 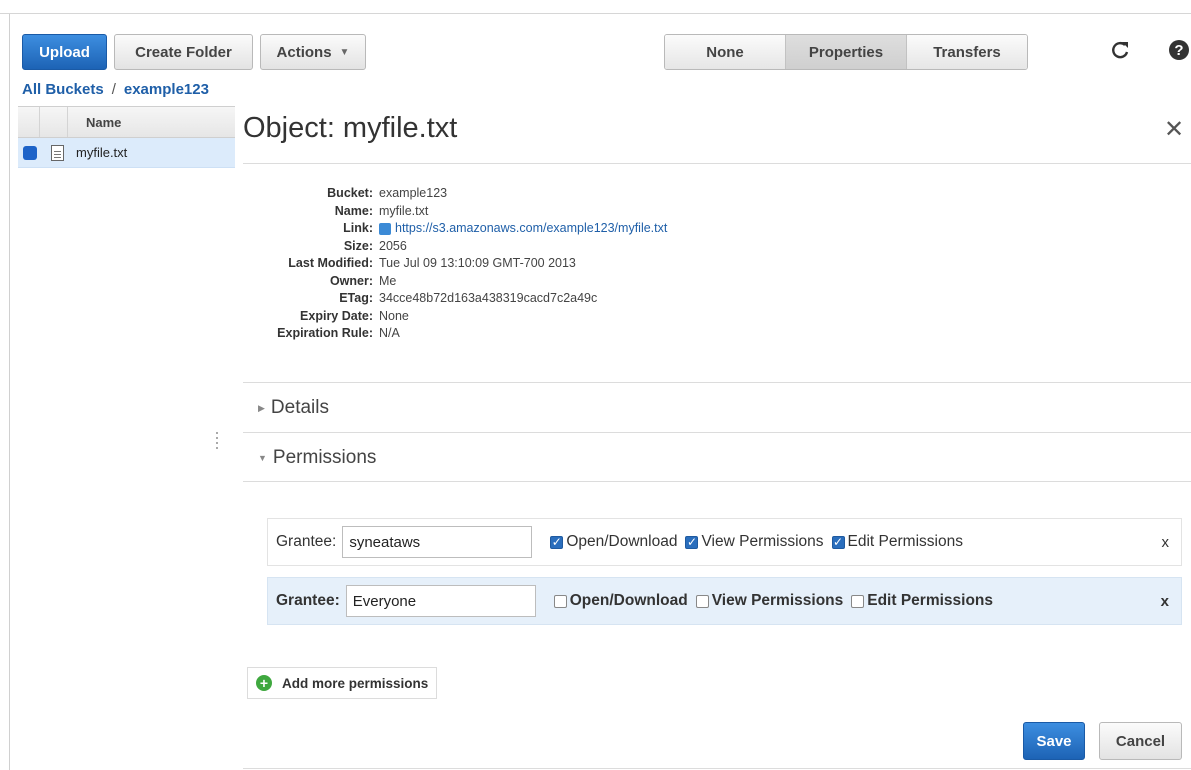 I want to click on name-column-header: Name, so click(x=151, y=122).